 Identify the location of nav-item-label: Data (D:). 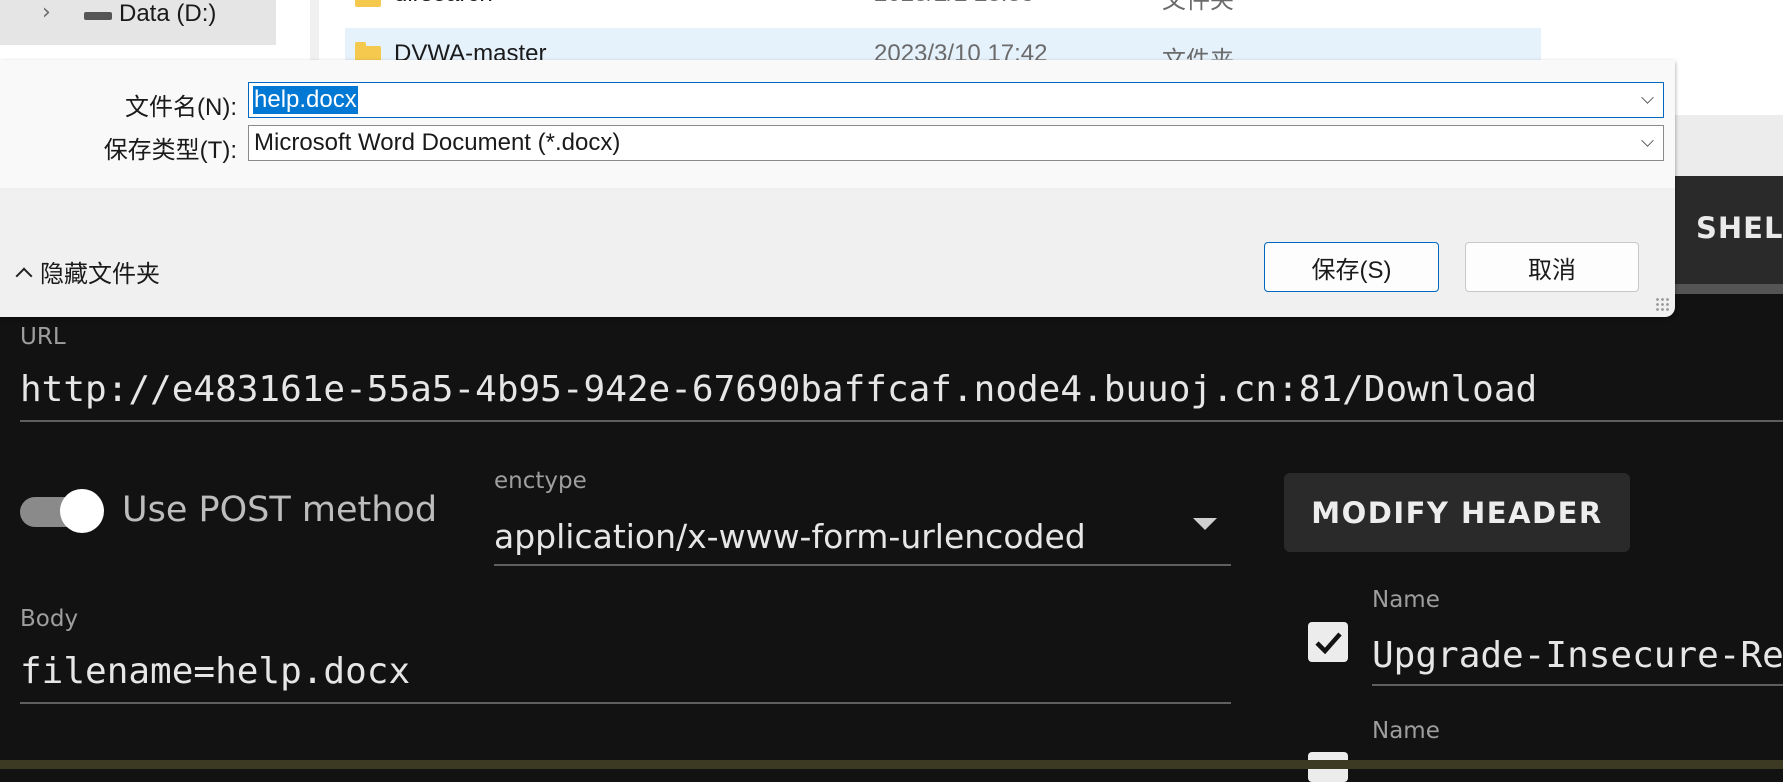
(168, 13).